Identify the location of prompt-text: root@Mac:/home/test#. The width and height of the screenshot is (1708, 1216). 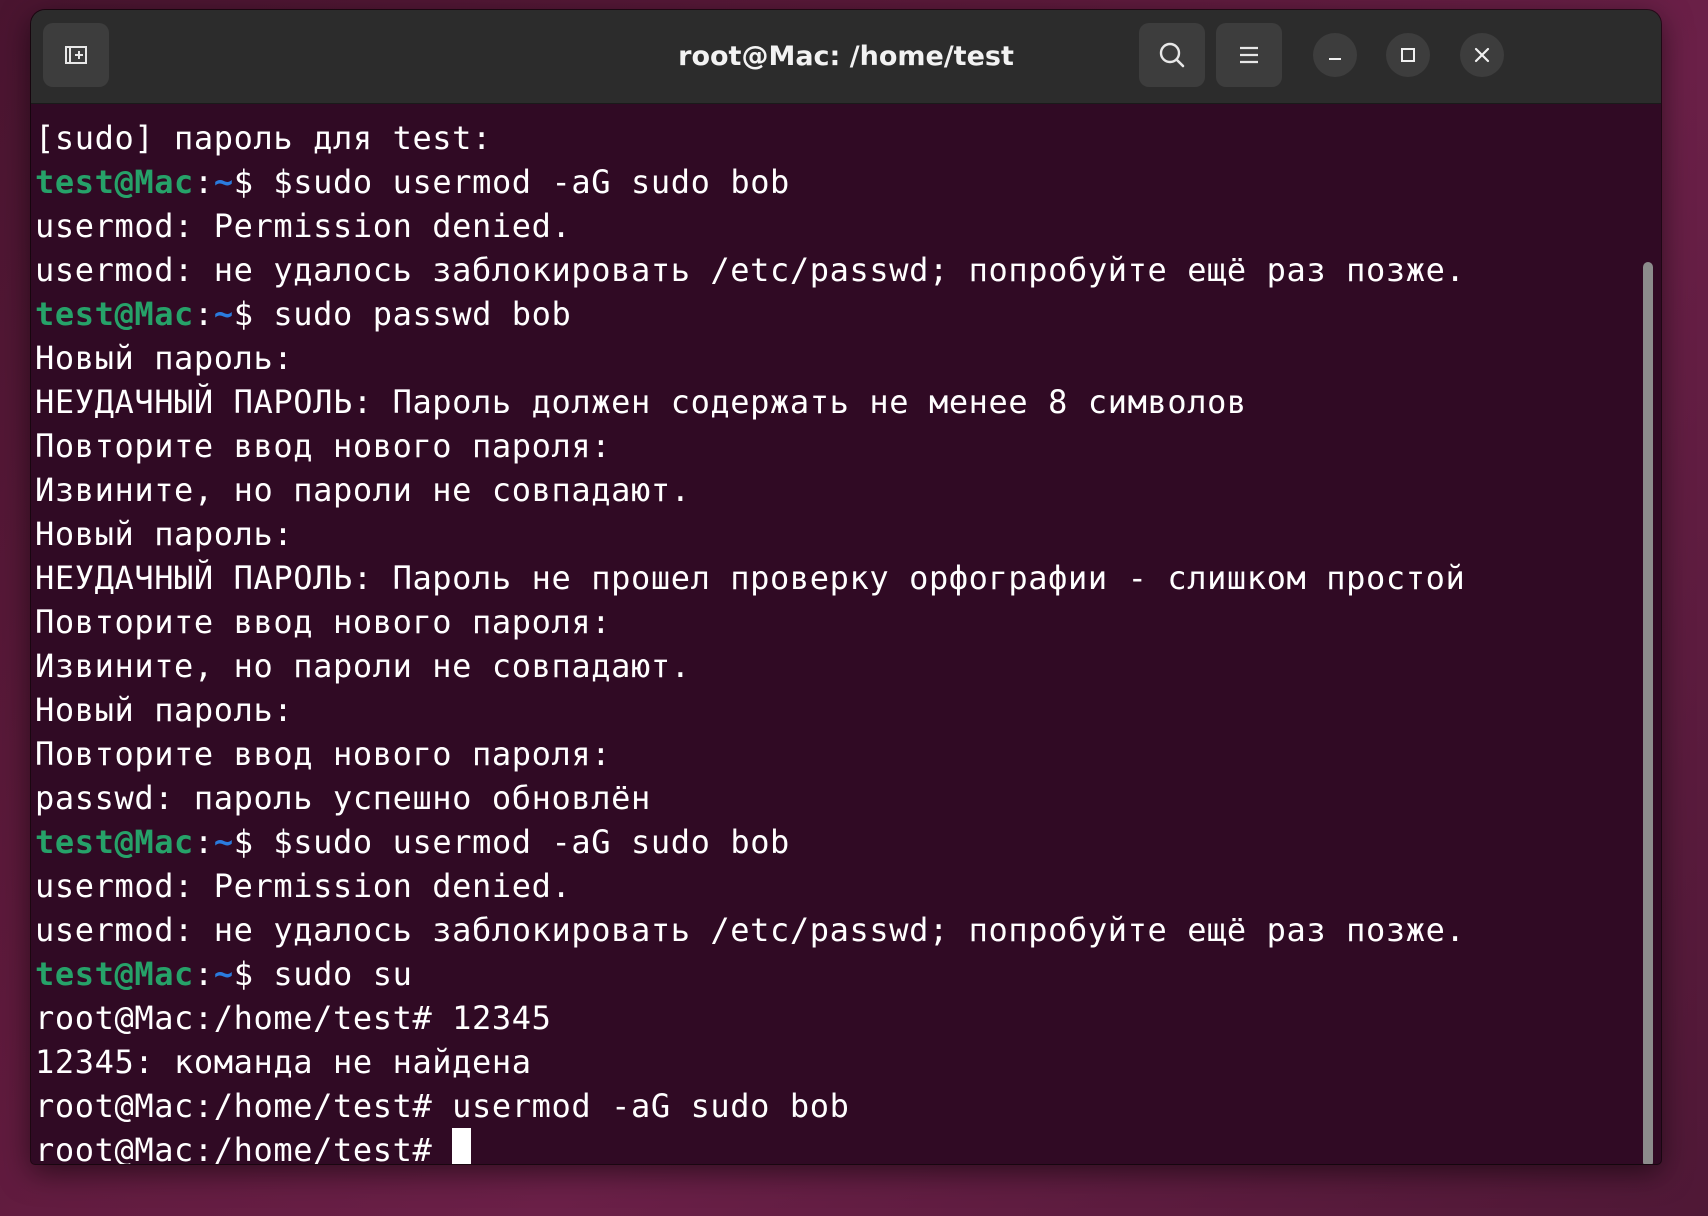
(244, 1147).